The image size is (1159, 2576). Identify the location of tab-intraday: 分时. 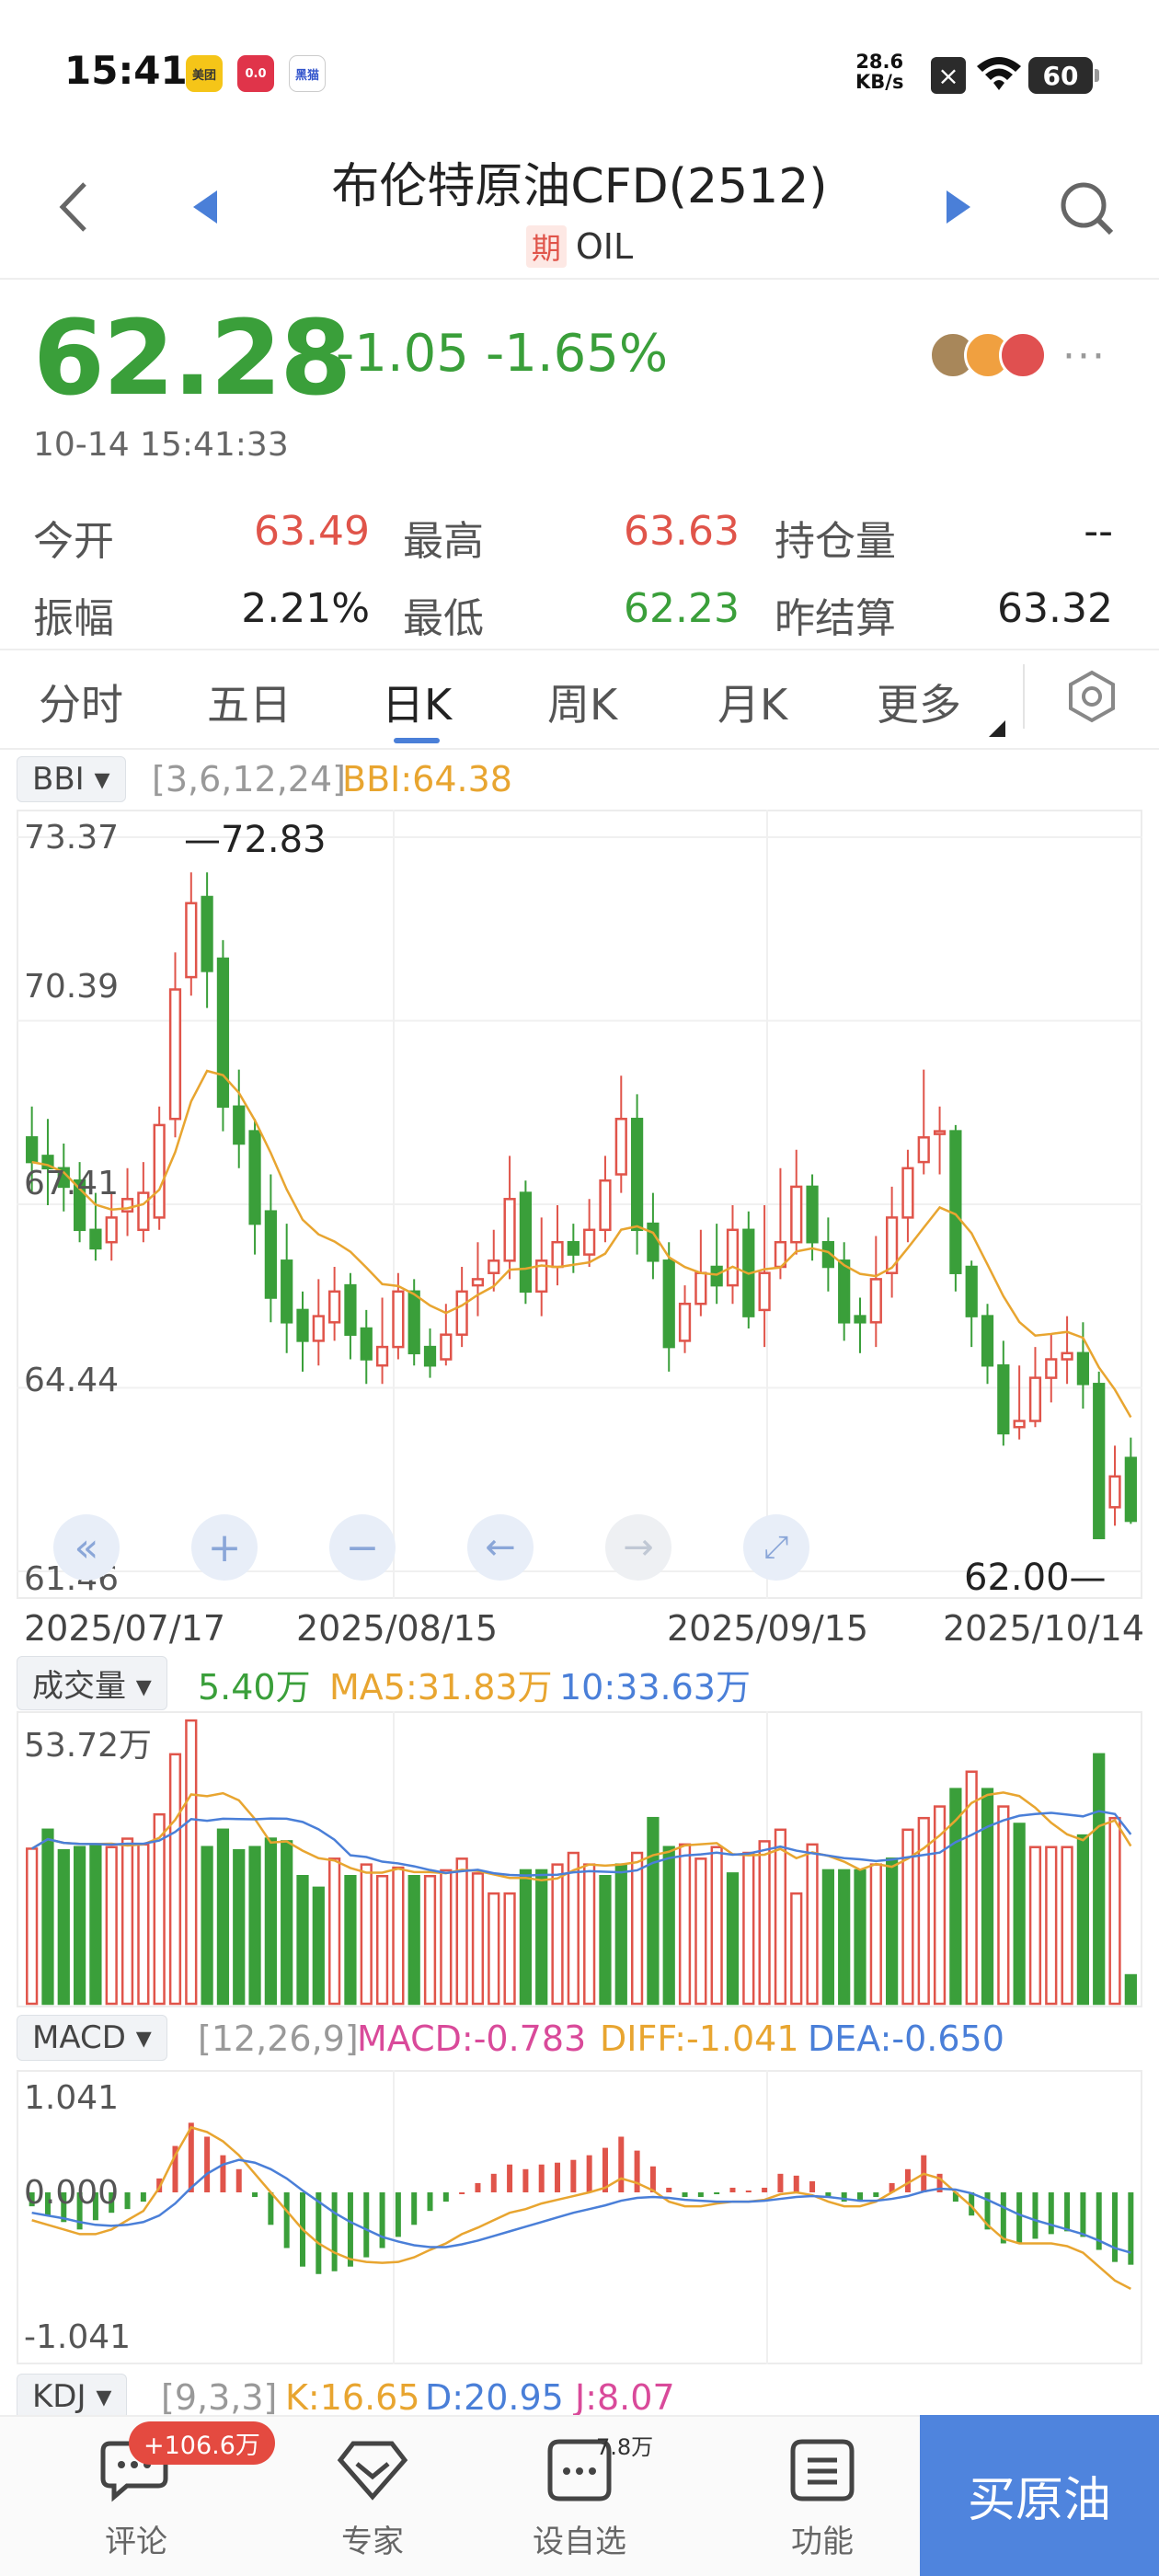
(81, 702).